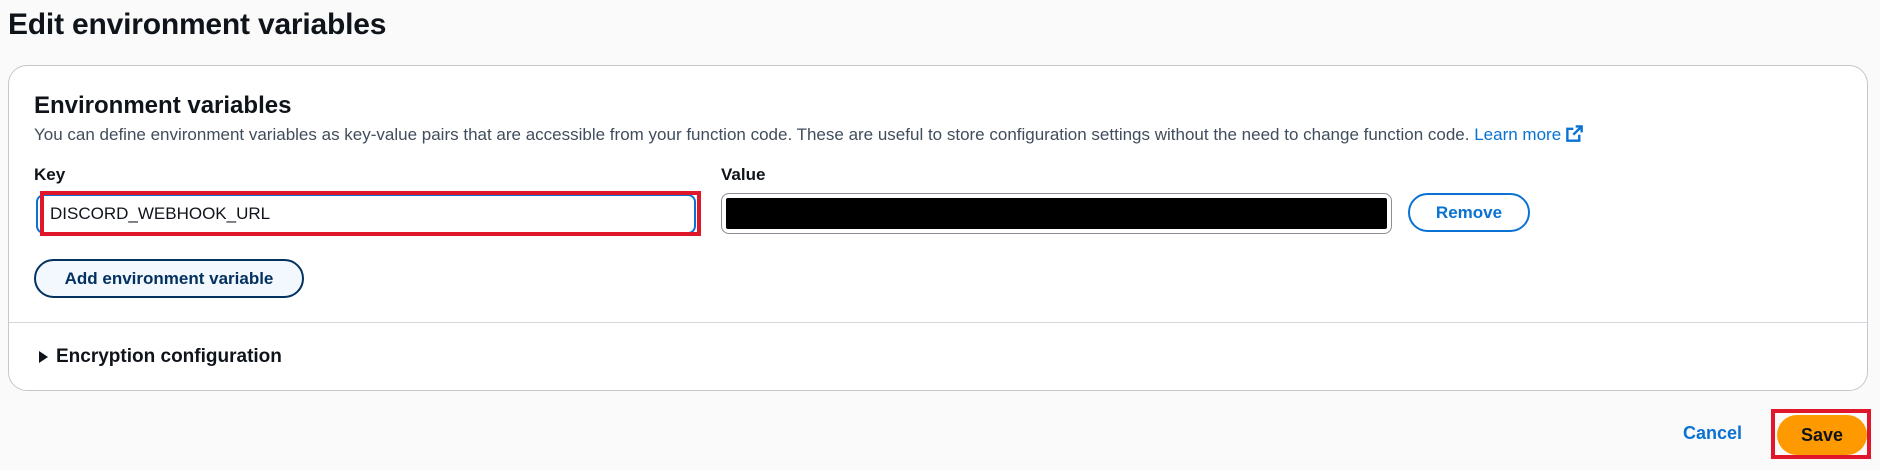 The width and height of the screenshot is (1880, 470). What do you see at coordinates (1518, 134) in the screenshot?
I see `learn-more-label: Learn more` at bounding box center [1518, 134].